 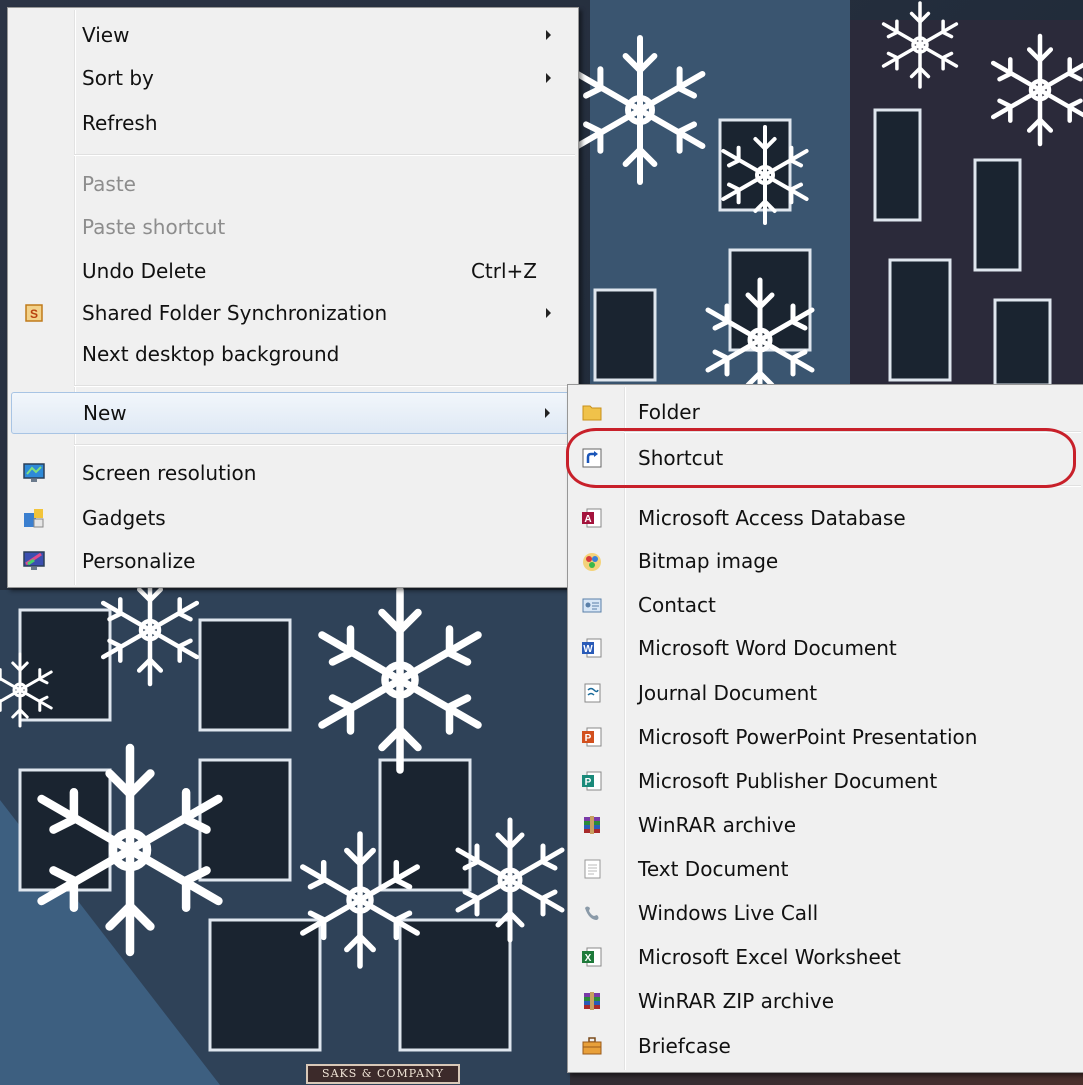 I want to click on undo-delete-shortcut-key: Ctrl+Z, so click(x=503, y=271).